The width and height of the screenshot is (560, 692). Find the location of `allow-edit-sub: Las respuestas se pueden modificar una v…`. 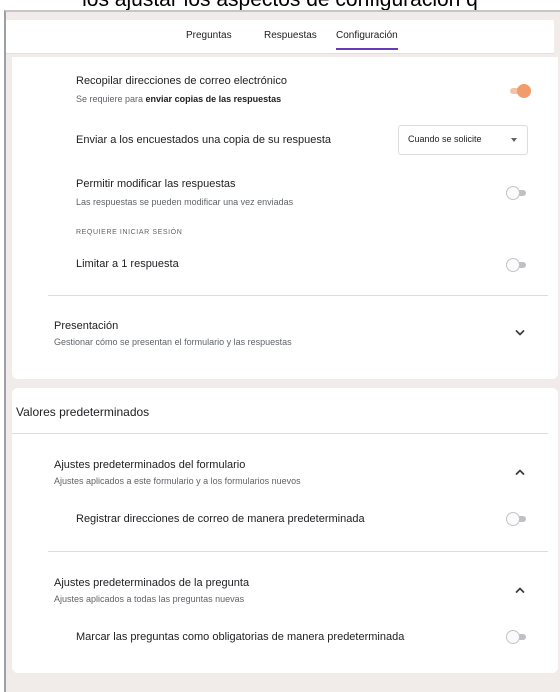

allow-edit-sub: Las respuestas se pueden modificar una v… is located at coordinates (185, 202).